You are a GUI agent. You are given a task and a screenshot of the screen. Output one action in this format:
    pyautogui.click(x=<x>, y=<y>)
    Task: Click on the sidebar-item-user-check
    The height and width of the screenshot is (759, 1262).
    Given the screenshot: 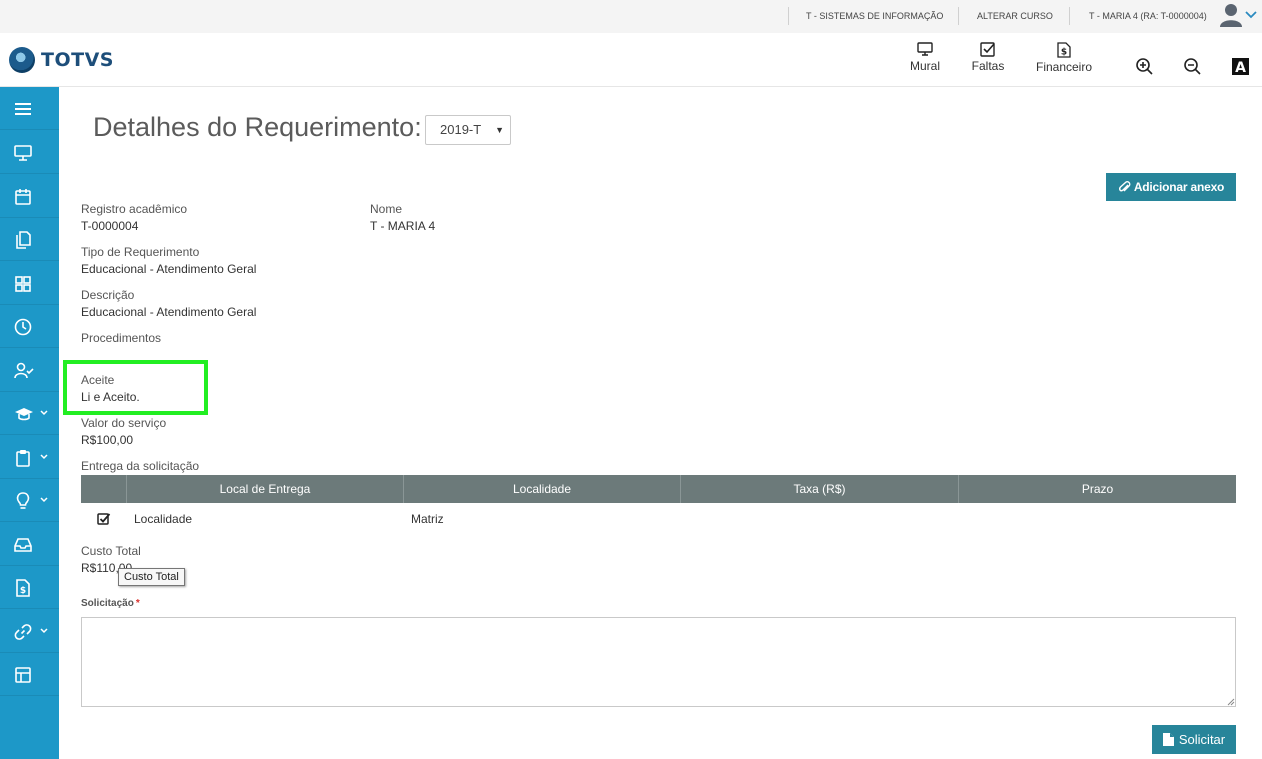 What is the action you would take?
    pyautogui.click(x=29, y=370)
    